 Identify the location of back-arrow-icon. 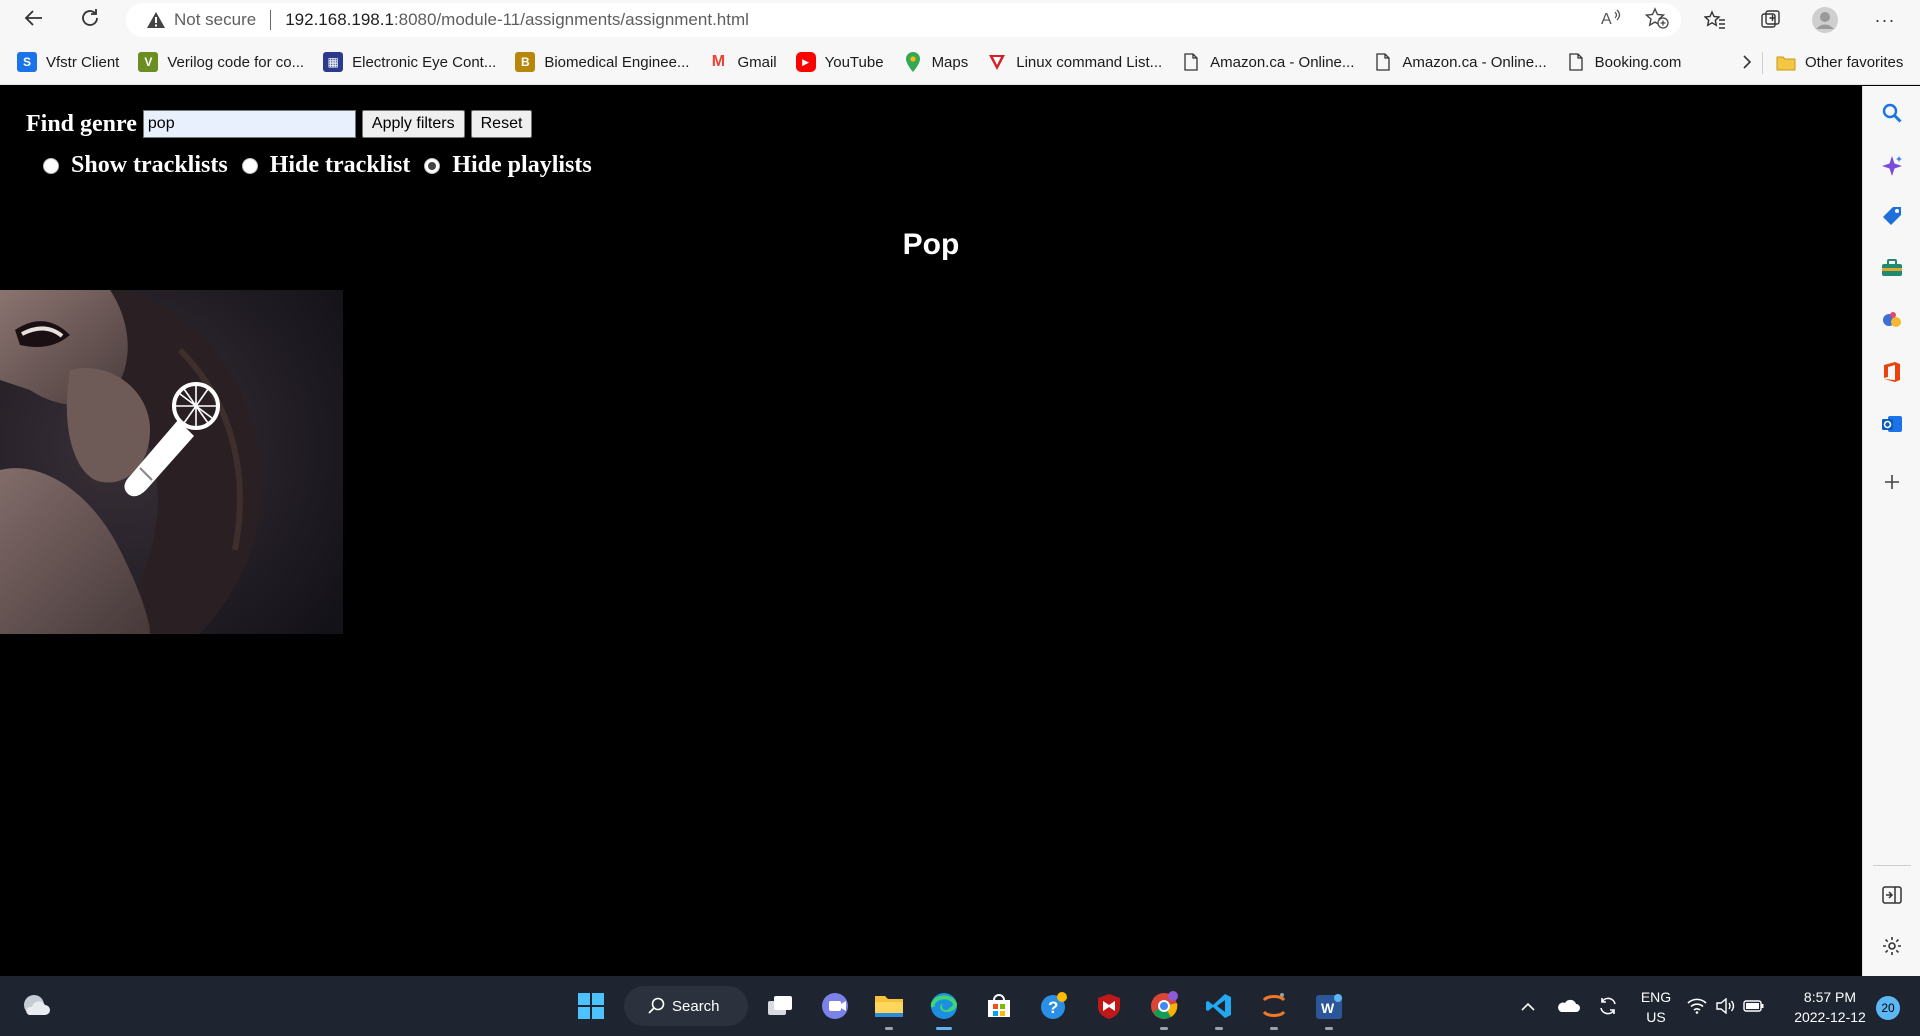
(34, 20).